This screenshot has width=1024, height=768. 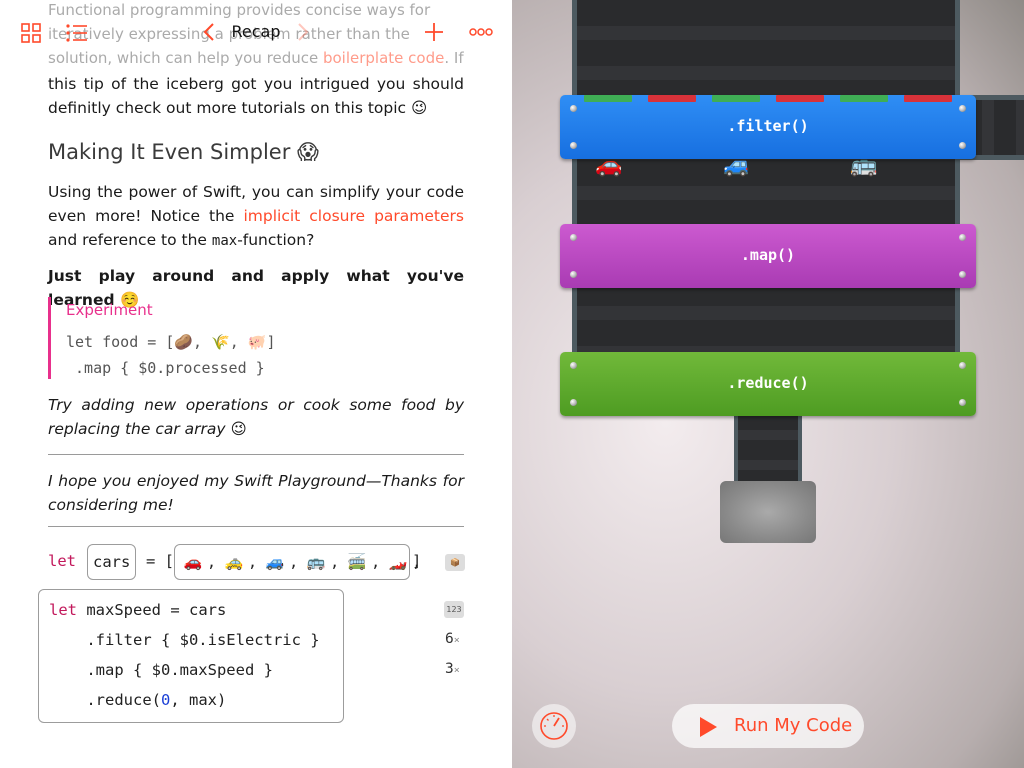 What do you see at coordinates (357, 562) in the screenshot?
I see `car-emoji: 🚎` at bounding box center [357, 562].